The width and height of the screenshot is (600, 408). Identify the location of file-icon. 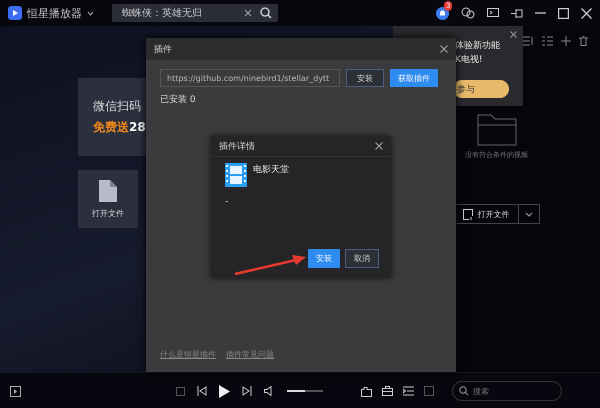
(108, 191).